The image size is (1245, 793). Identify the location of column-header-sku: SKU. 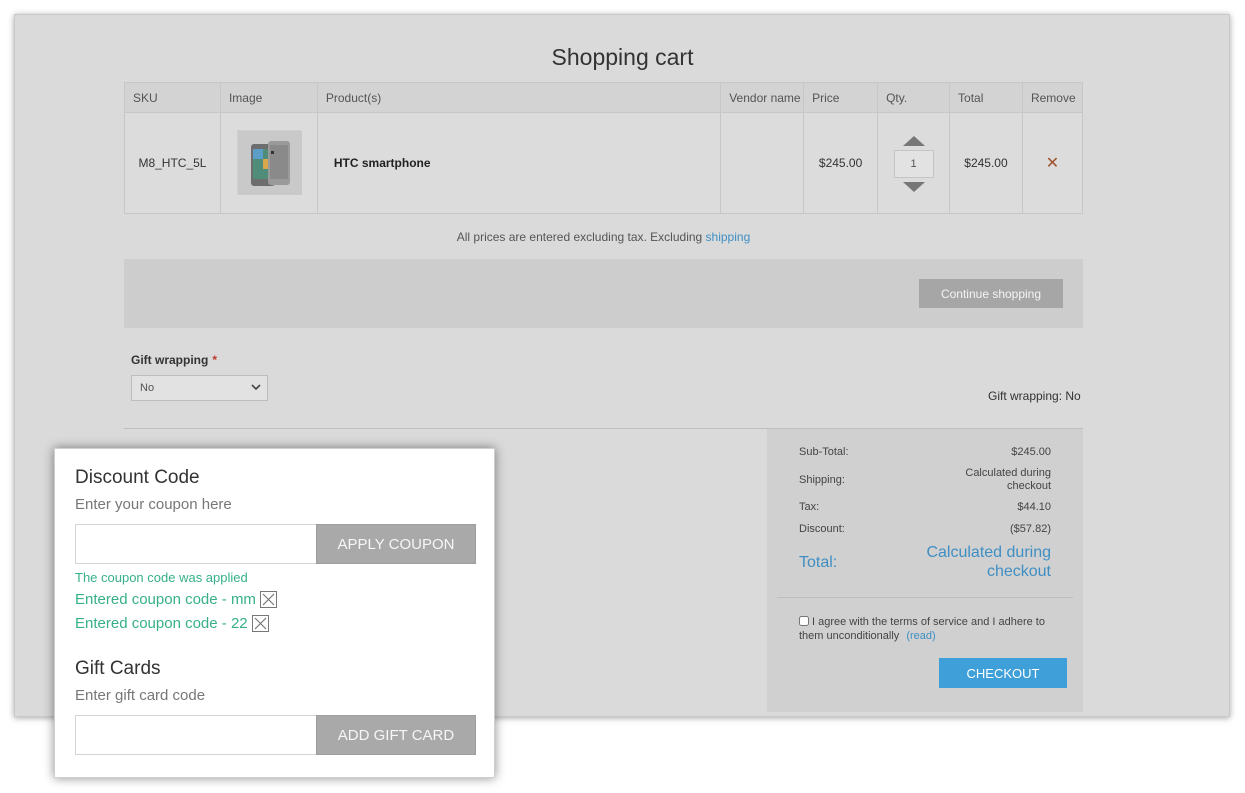
(172, 97).